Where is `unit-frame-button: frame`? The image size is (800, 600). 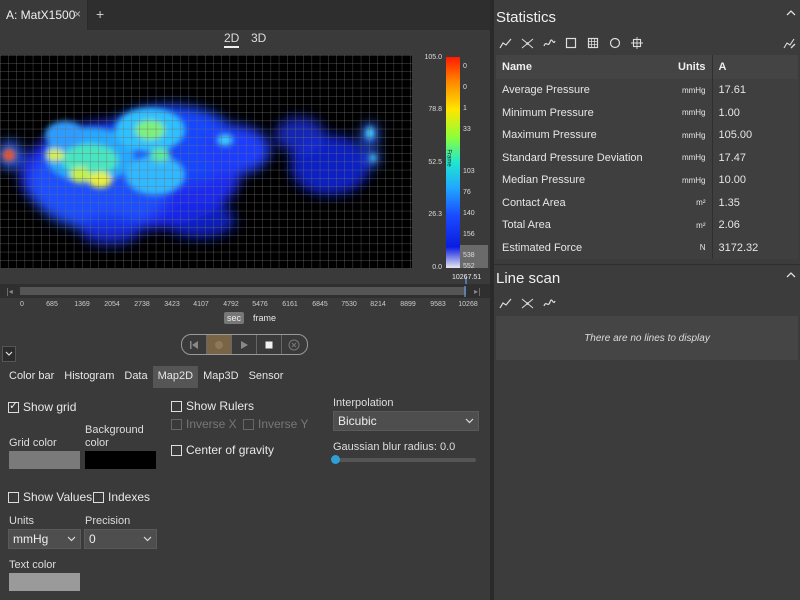
unit-frame-button: frame is located at coordinates (264, 318).